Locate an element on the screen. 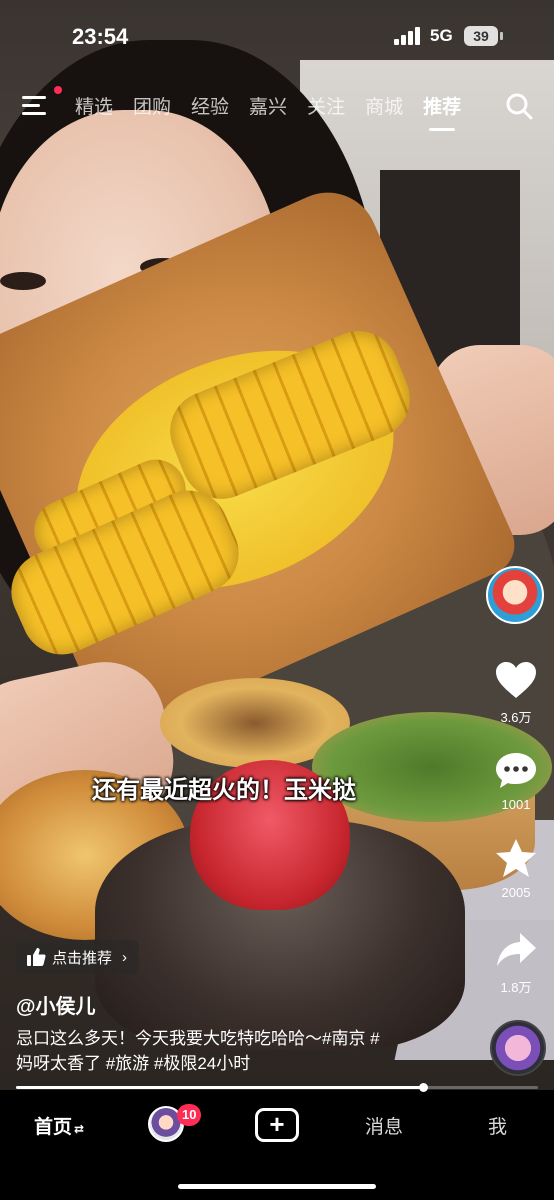 The height and width of the screenshot is (1200, 554). description-line: 妈呀太香了 #旅游 #极限24小时 is located at coordinates (133, 1063).